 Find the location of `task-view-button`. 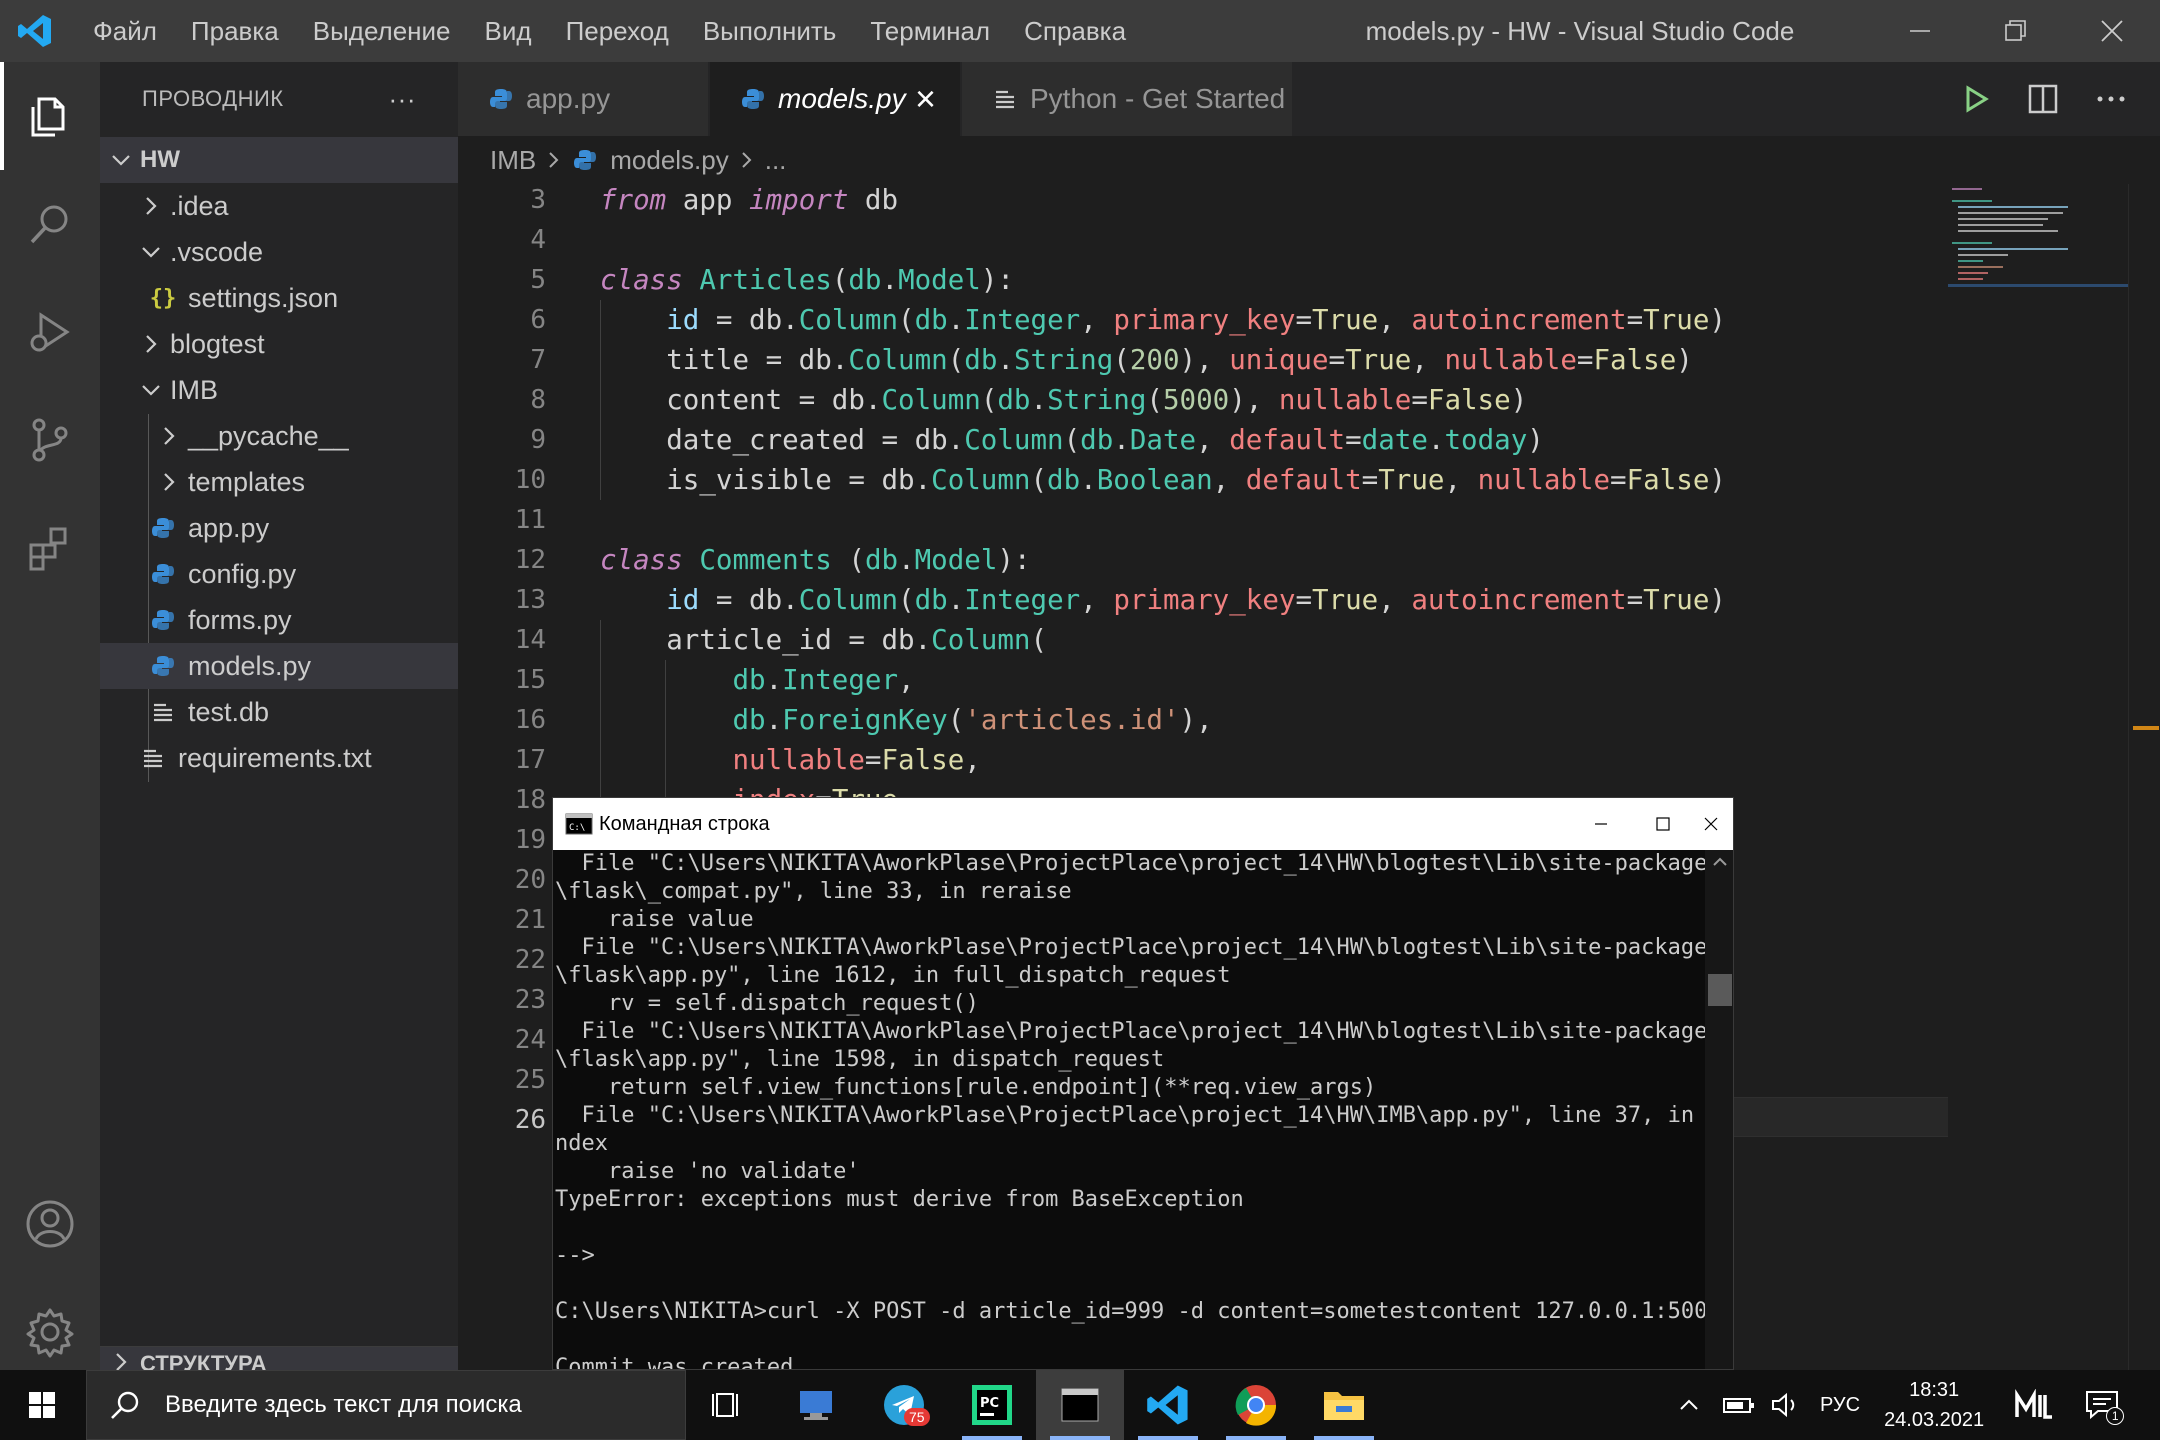

task-view-button is located at coordinates (728, 1405).